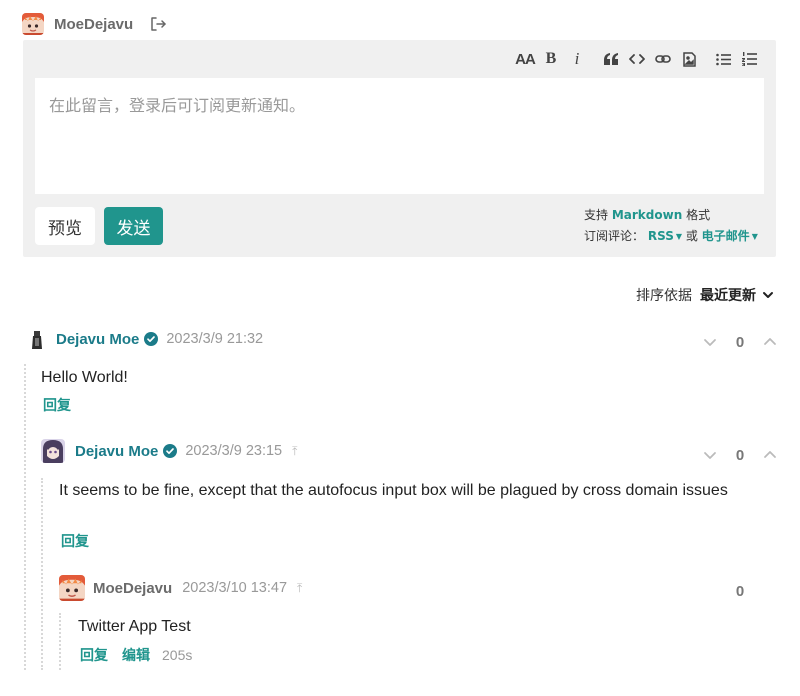 The image size is (800, 696). Describe the element at coordinates (234, 588) in the screenshot. I see `comment-timestamp: 2023/3/10 13:47` at that location.